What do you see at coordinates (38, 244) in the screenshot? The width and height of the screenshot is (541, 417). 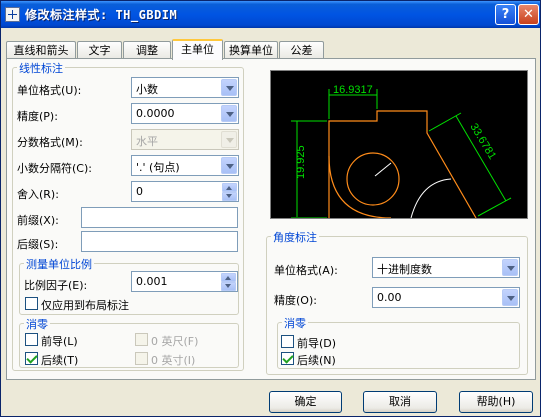 I see `suffix-label: 后缀(S):` at bounding box center [38, 244].